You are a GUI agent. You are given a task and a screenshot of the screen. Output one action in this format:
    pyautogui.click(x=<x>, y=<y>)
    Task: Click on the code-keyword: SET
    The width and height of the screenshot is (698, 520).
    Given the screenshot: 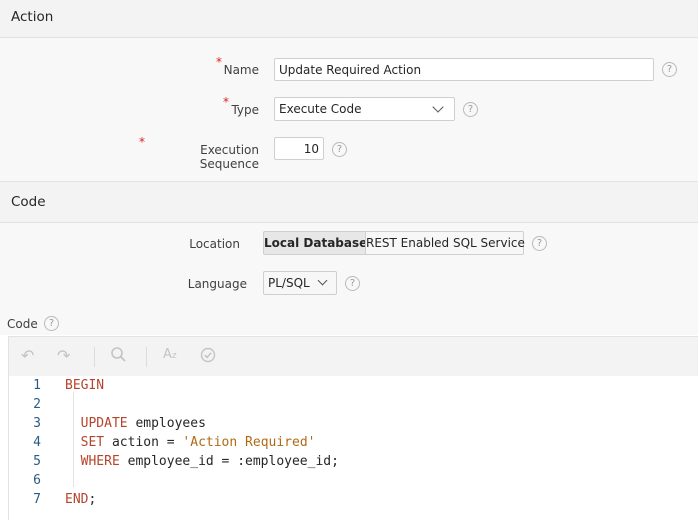 What is the action you would take?
    pyautogui.click(x=92, y=442)
    